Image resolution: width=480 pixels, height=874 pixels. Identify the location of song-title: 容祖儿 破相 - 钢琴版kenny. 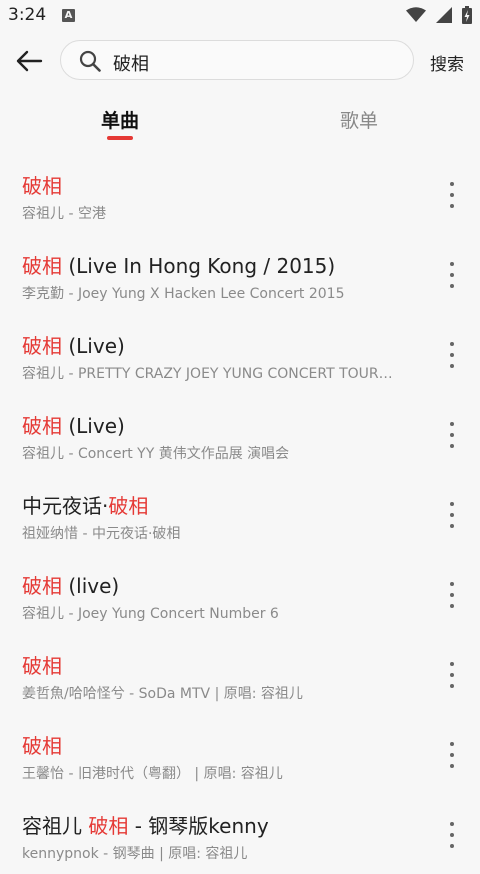
(145, 824).